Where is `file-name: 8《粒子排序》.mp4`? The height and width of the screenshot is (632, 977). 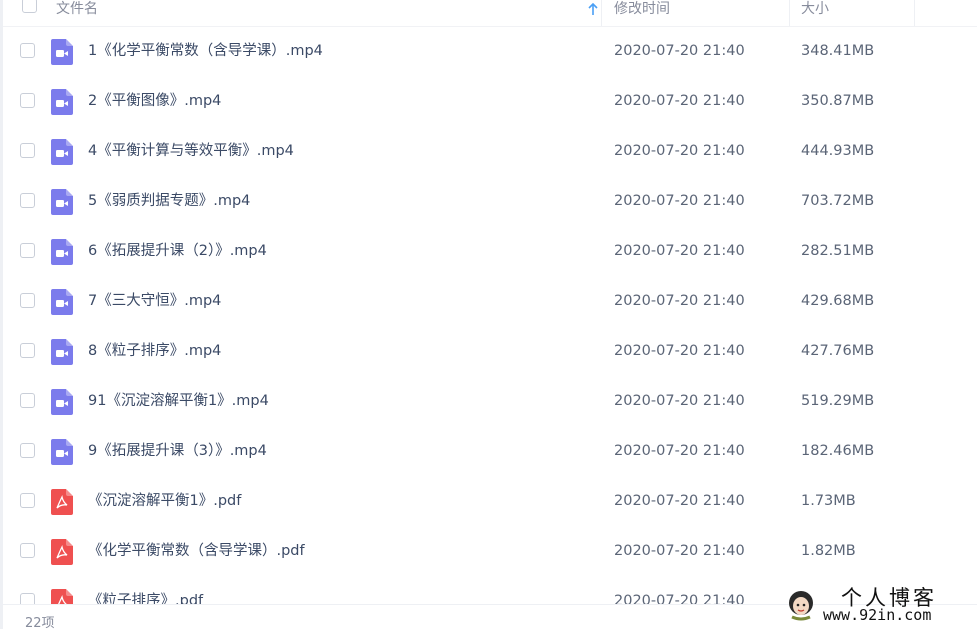 file-name: 8《粒子排序》.mp4 is located at coordinates (154, 351).